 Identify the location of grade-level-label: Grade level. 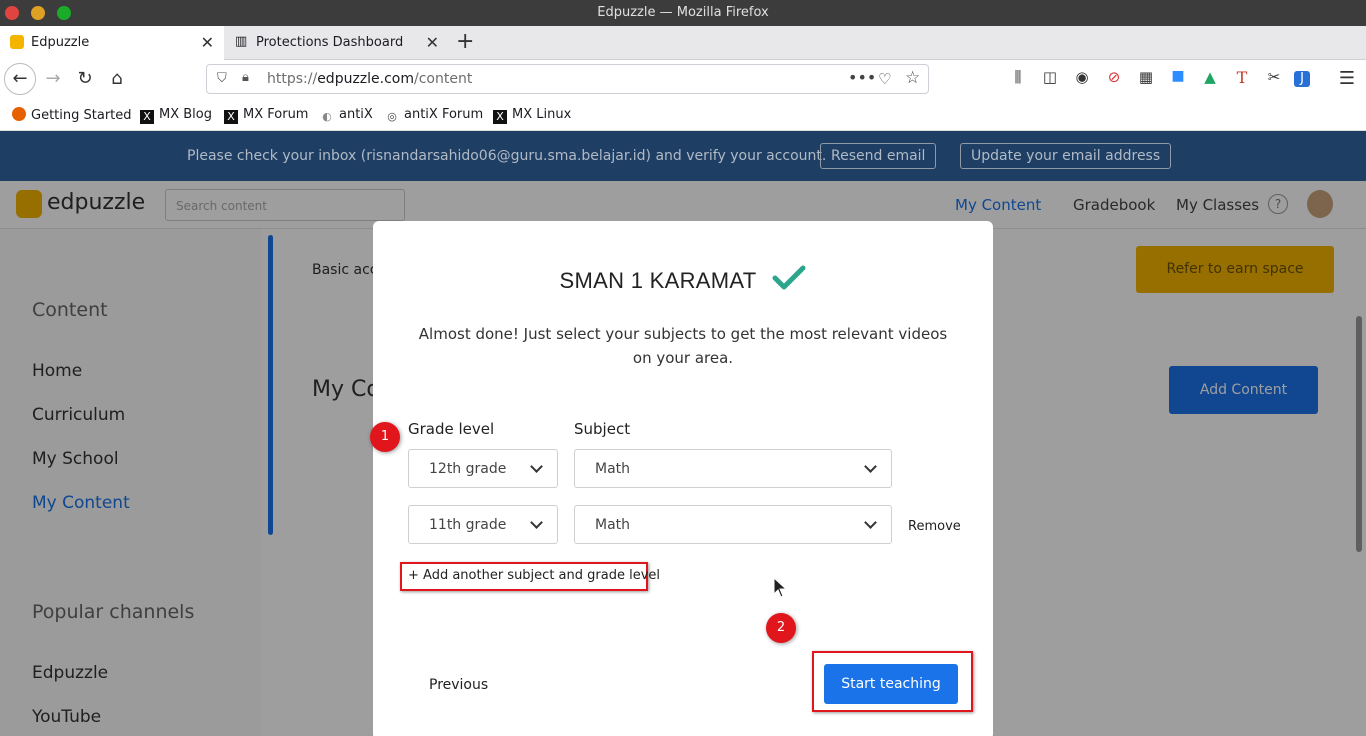
(451, 429).